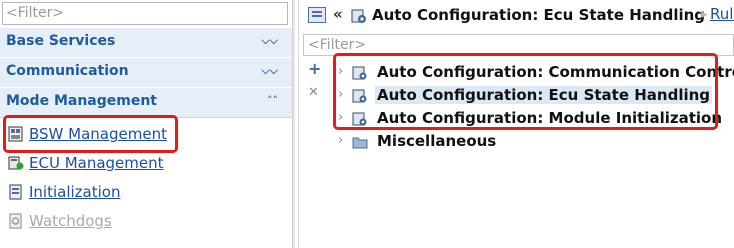  Describe the element at coordinates (81, 101) in the screenshot. I see `section-label: Mode Management` at that location.